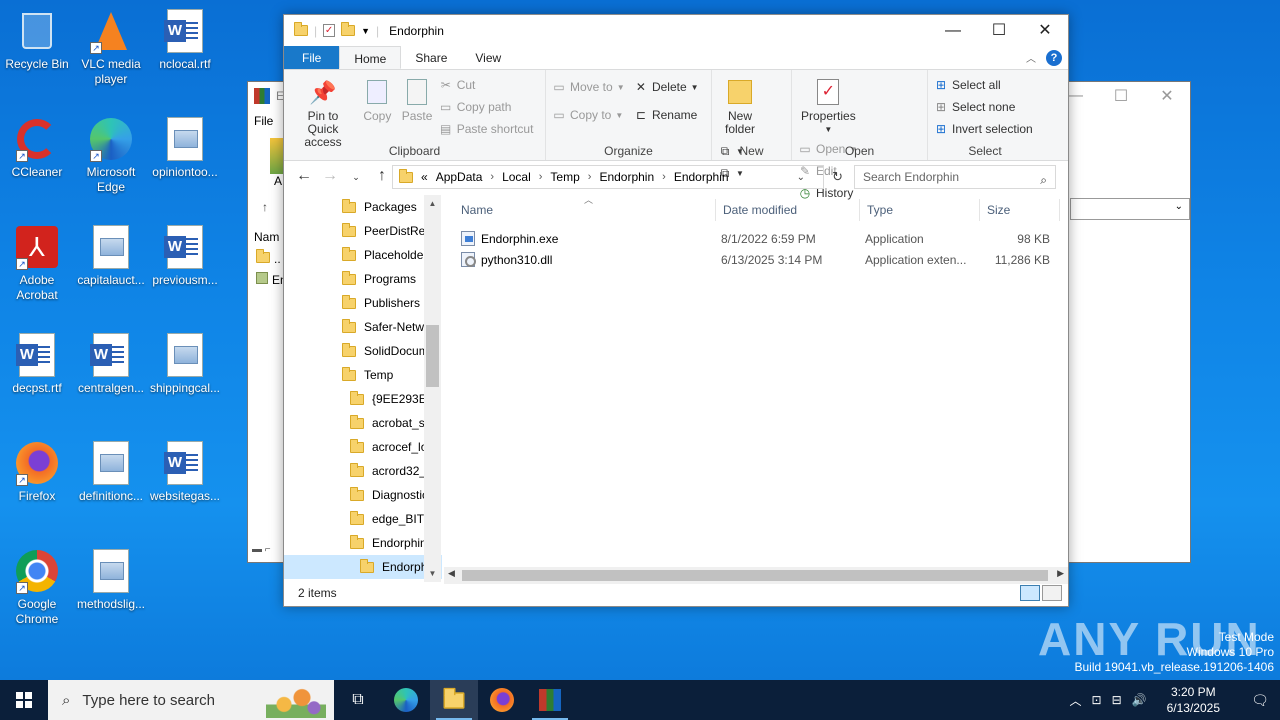 This screenshot has height=720, width=1280. What do you see at coordinates (37, 587) in the screenshot?
I see `desktop-icon-chrome: ↗ Google Chrome` at bounding box center [37, 587].